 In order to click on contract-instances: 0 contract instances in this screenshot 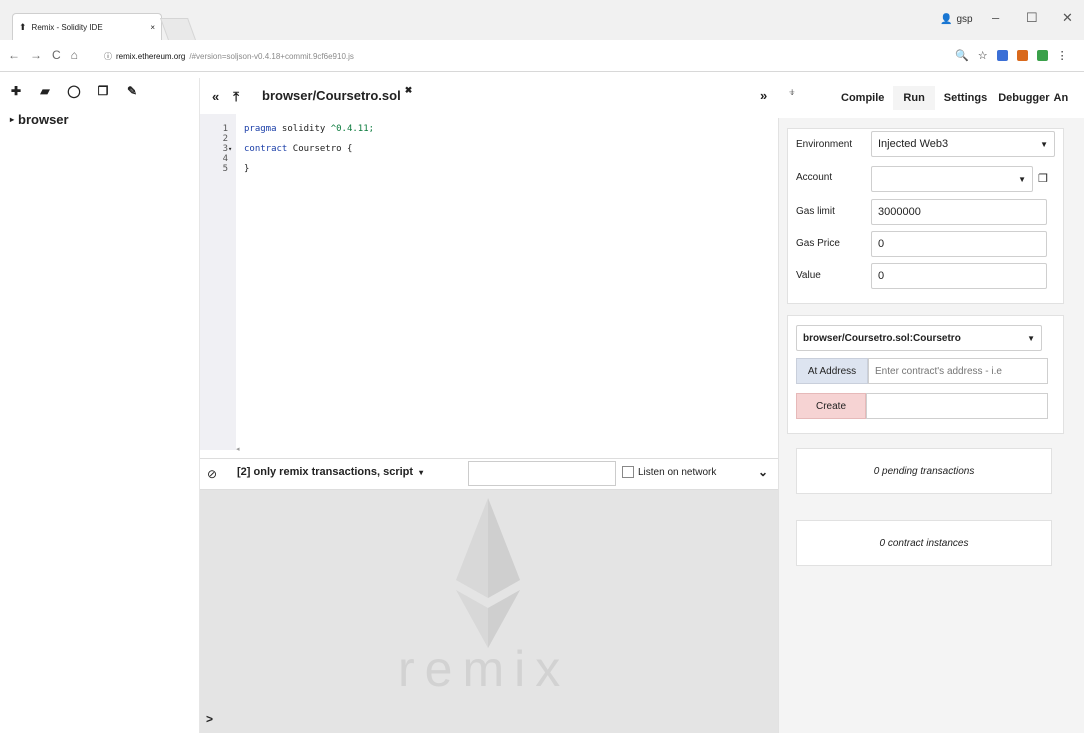, I will do `click(924, 543)`.